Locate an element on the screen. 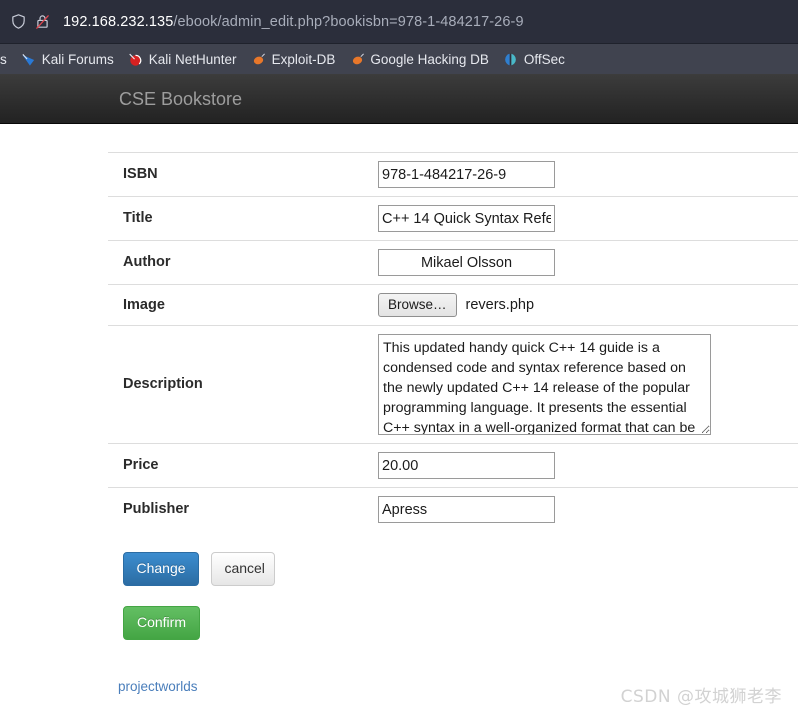  navbar-brand: CSE Bookstore is located at coordinates (121, 99).